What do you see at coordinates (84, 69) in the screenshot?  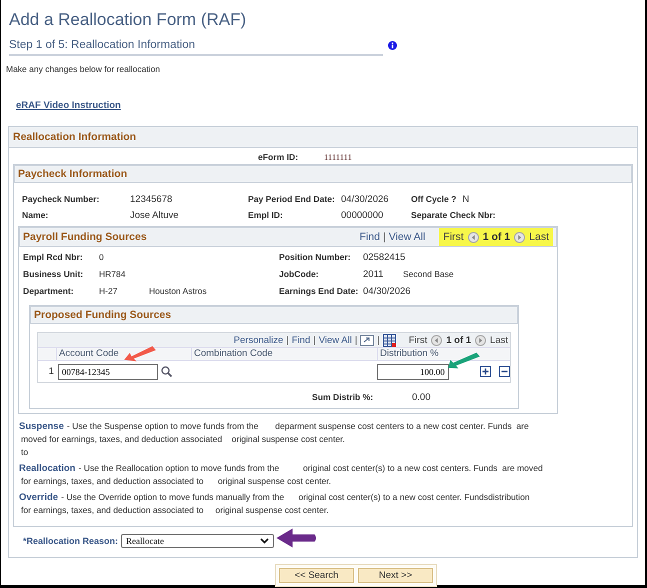 I see `instruction-text: Make any changes below for reallocation` at bounding box center [84, 69].